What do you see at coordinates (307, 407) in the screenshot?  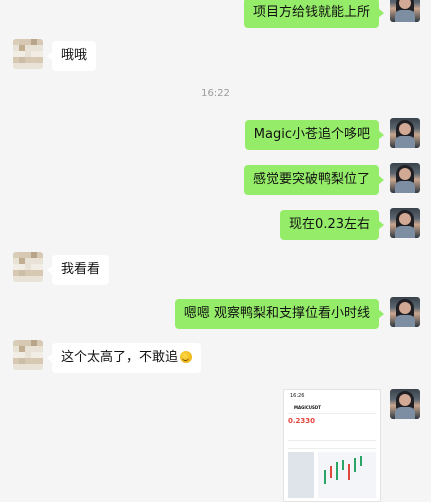 I see `screenshot-pair: MAGICUSDT` at bounding box center [307, 407].